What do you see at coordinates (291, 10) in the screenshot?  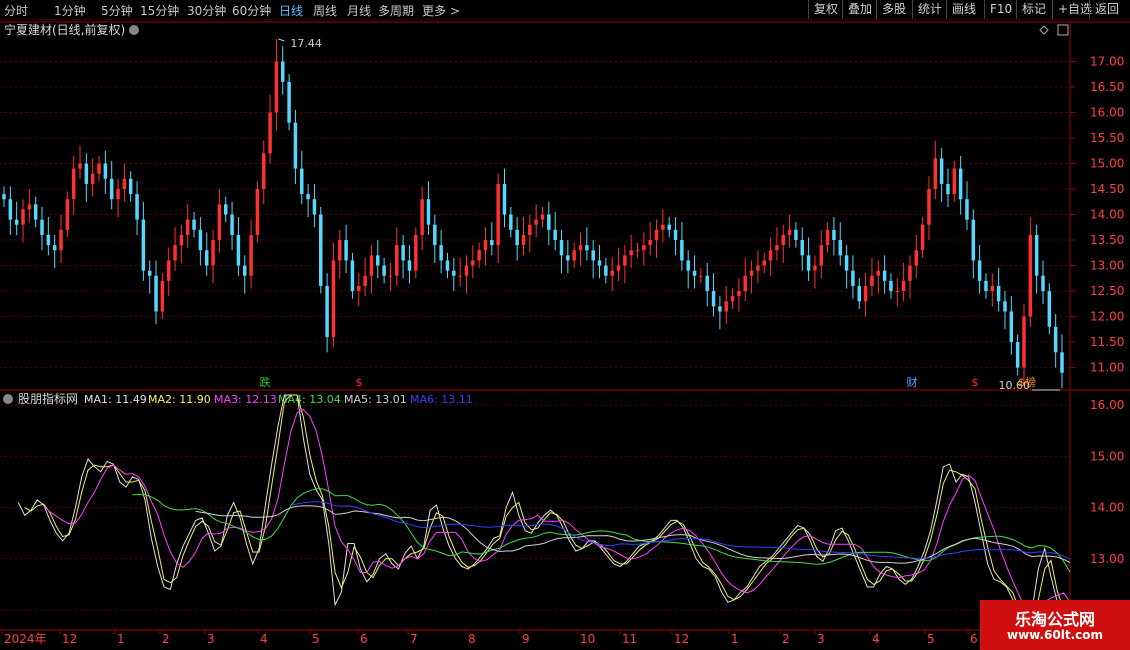 I see `timeframe-tab-6: 日线` at bounding box center [291, 10].